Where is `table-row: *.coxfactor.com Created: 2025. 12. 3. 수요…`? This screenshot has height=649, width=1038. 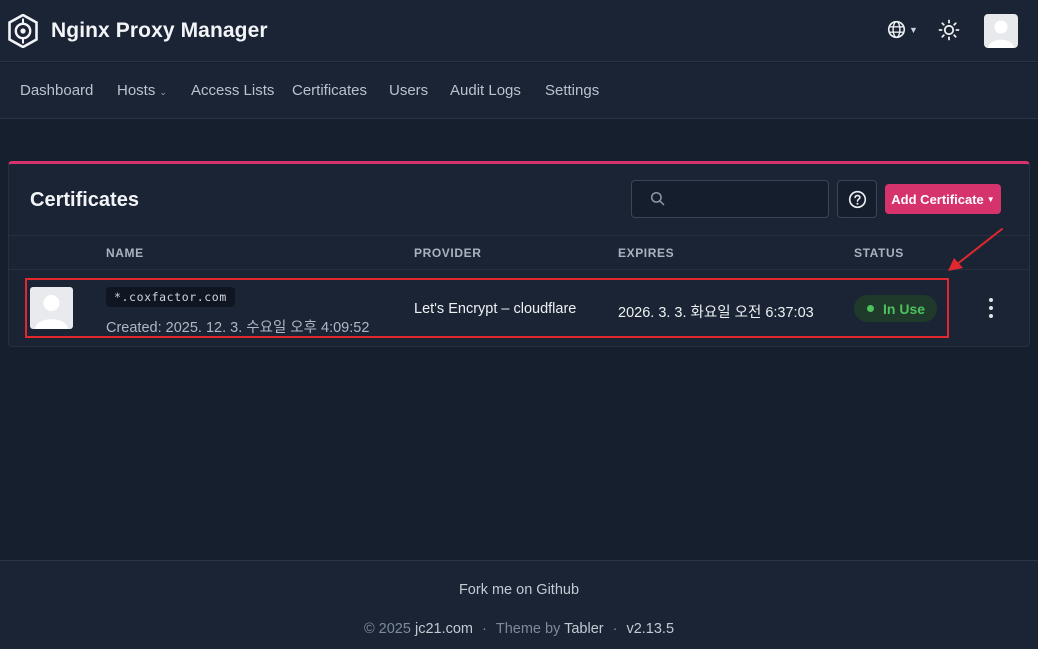 table-row: *.coxfactor.com Created: 2025. 12. 3. 수요… is located at coordinates (519, 308).